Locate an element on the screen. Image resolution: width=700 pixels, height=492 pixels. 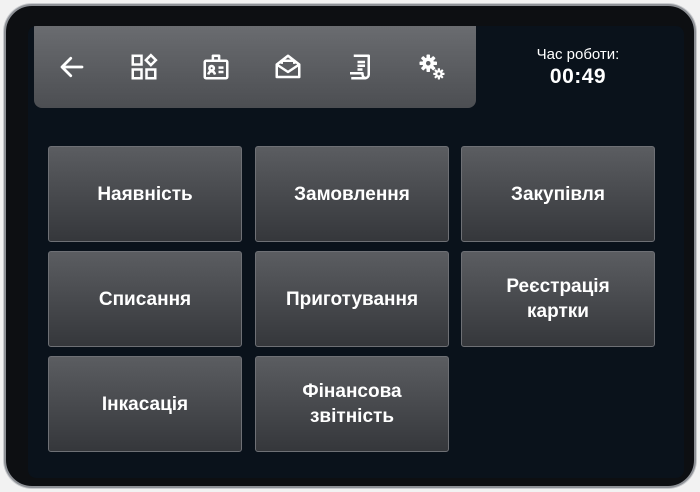
receipt-icon is located at coordinates (360, 67).